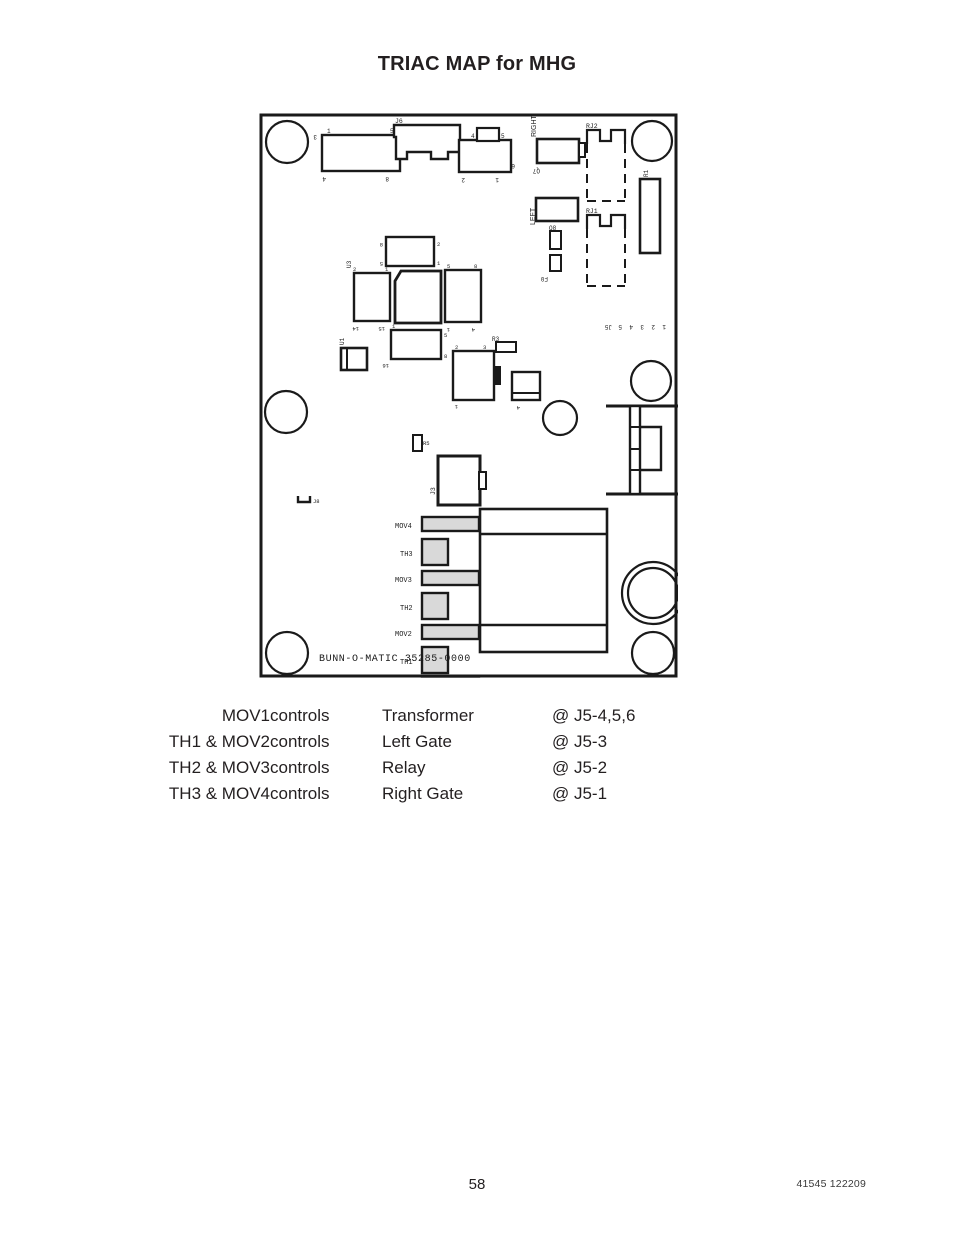 The image size is (954, 1235). Describe the element at coordinates (496, 339) in the screenshot. I see `silk-label-r3: R3` at that location.